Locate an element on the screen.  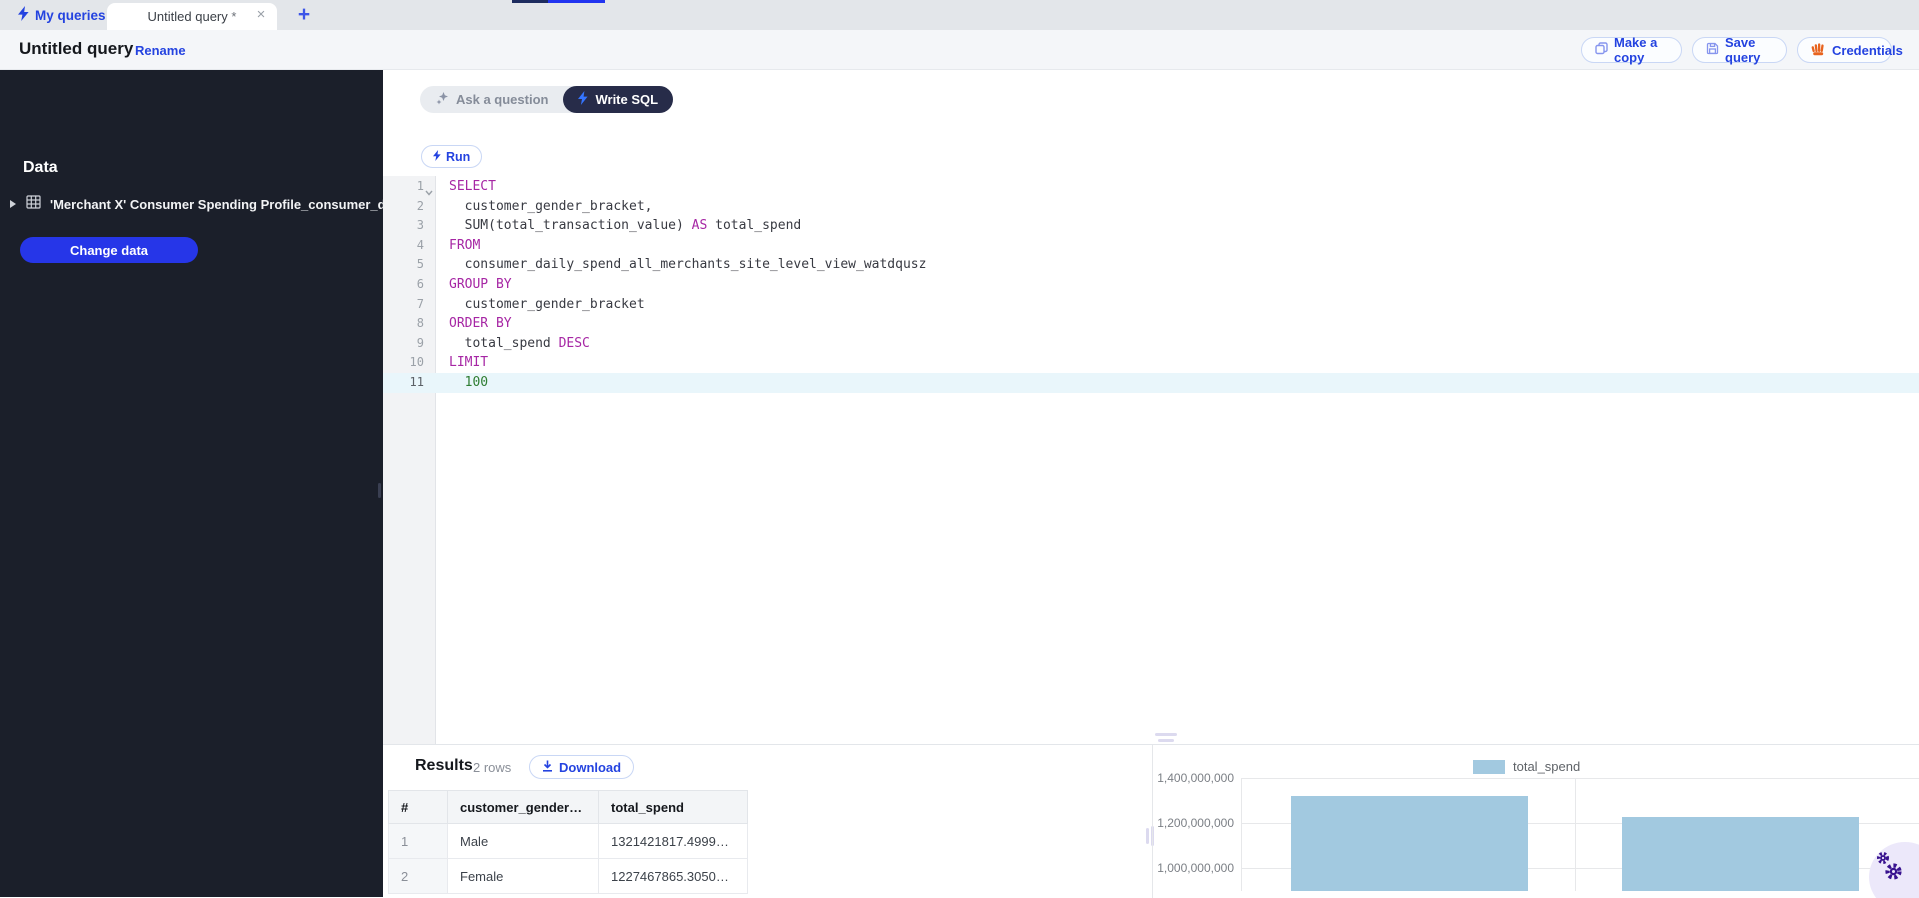
chart-gridline is located at coordinates (1241, 834).